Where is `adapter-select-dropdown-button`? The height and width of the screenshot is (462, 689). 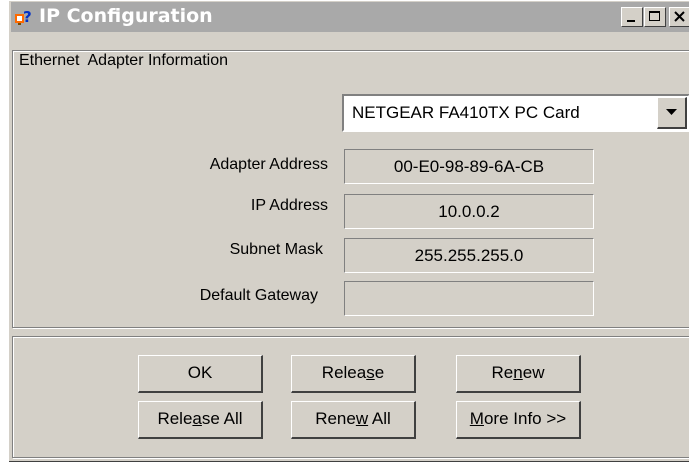
adapter-select-dropdown-button is located at coordinates (672, 113).